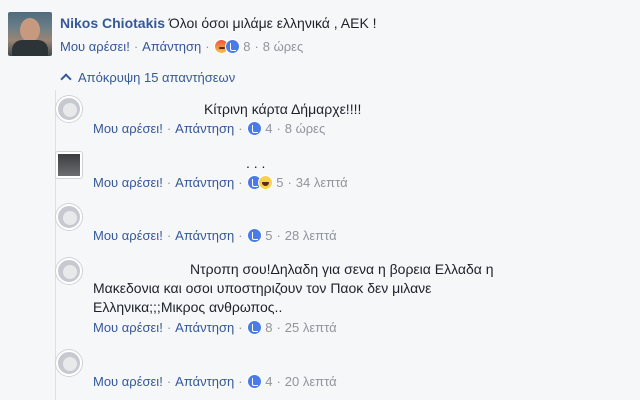 This screenshot has width=640, height=400. I want to click on reply-time: 8 ώρες, so click(305, 128).